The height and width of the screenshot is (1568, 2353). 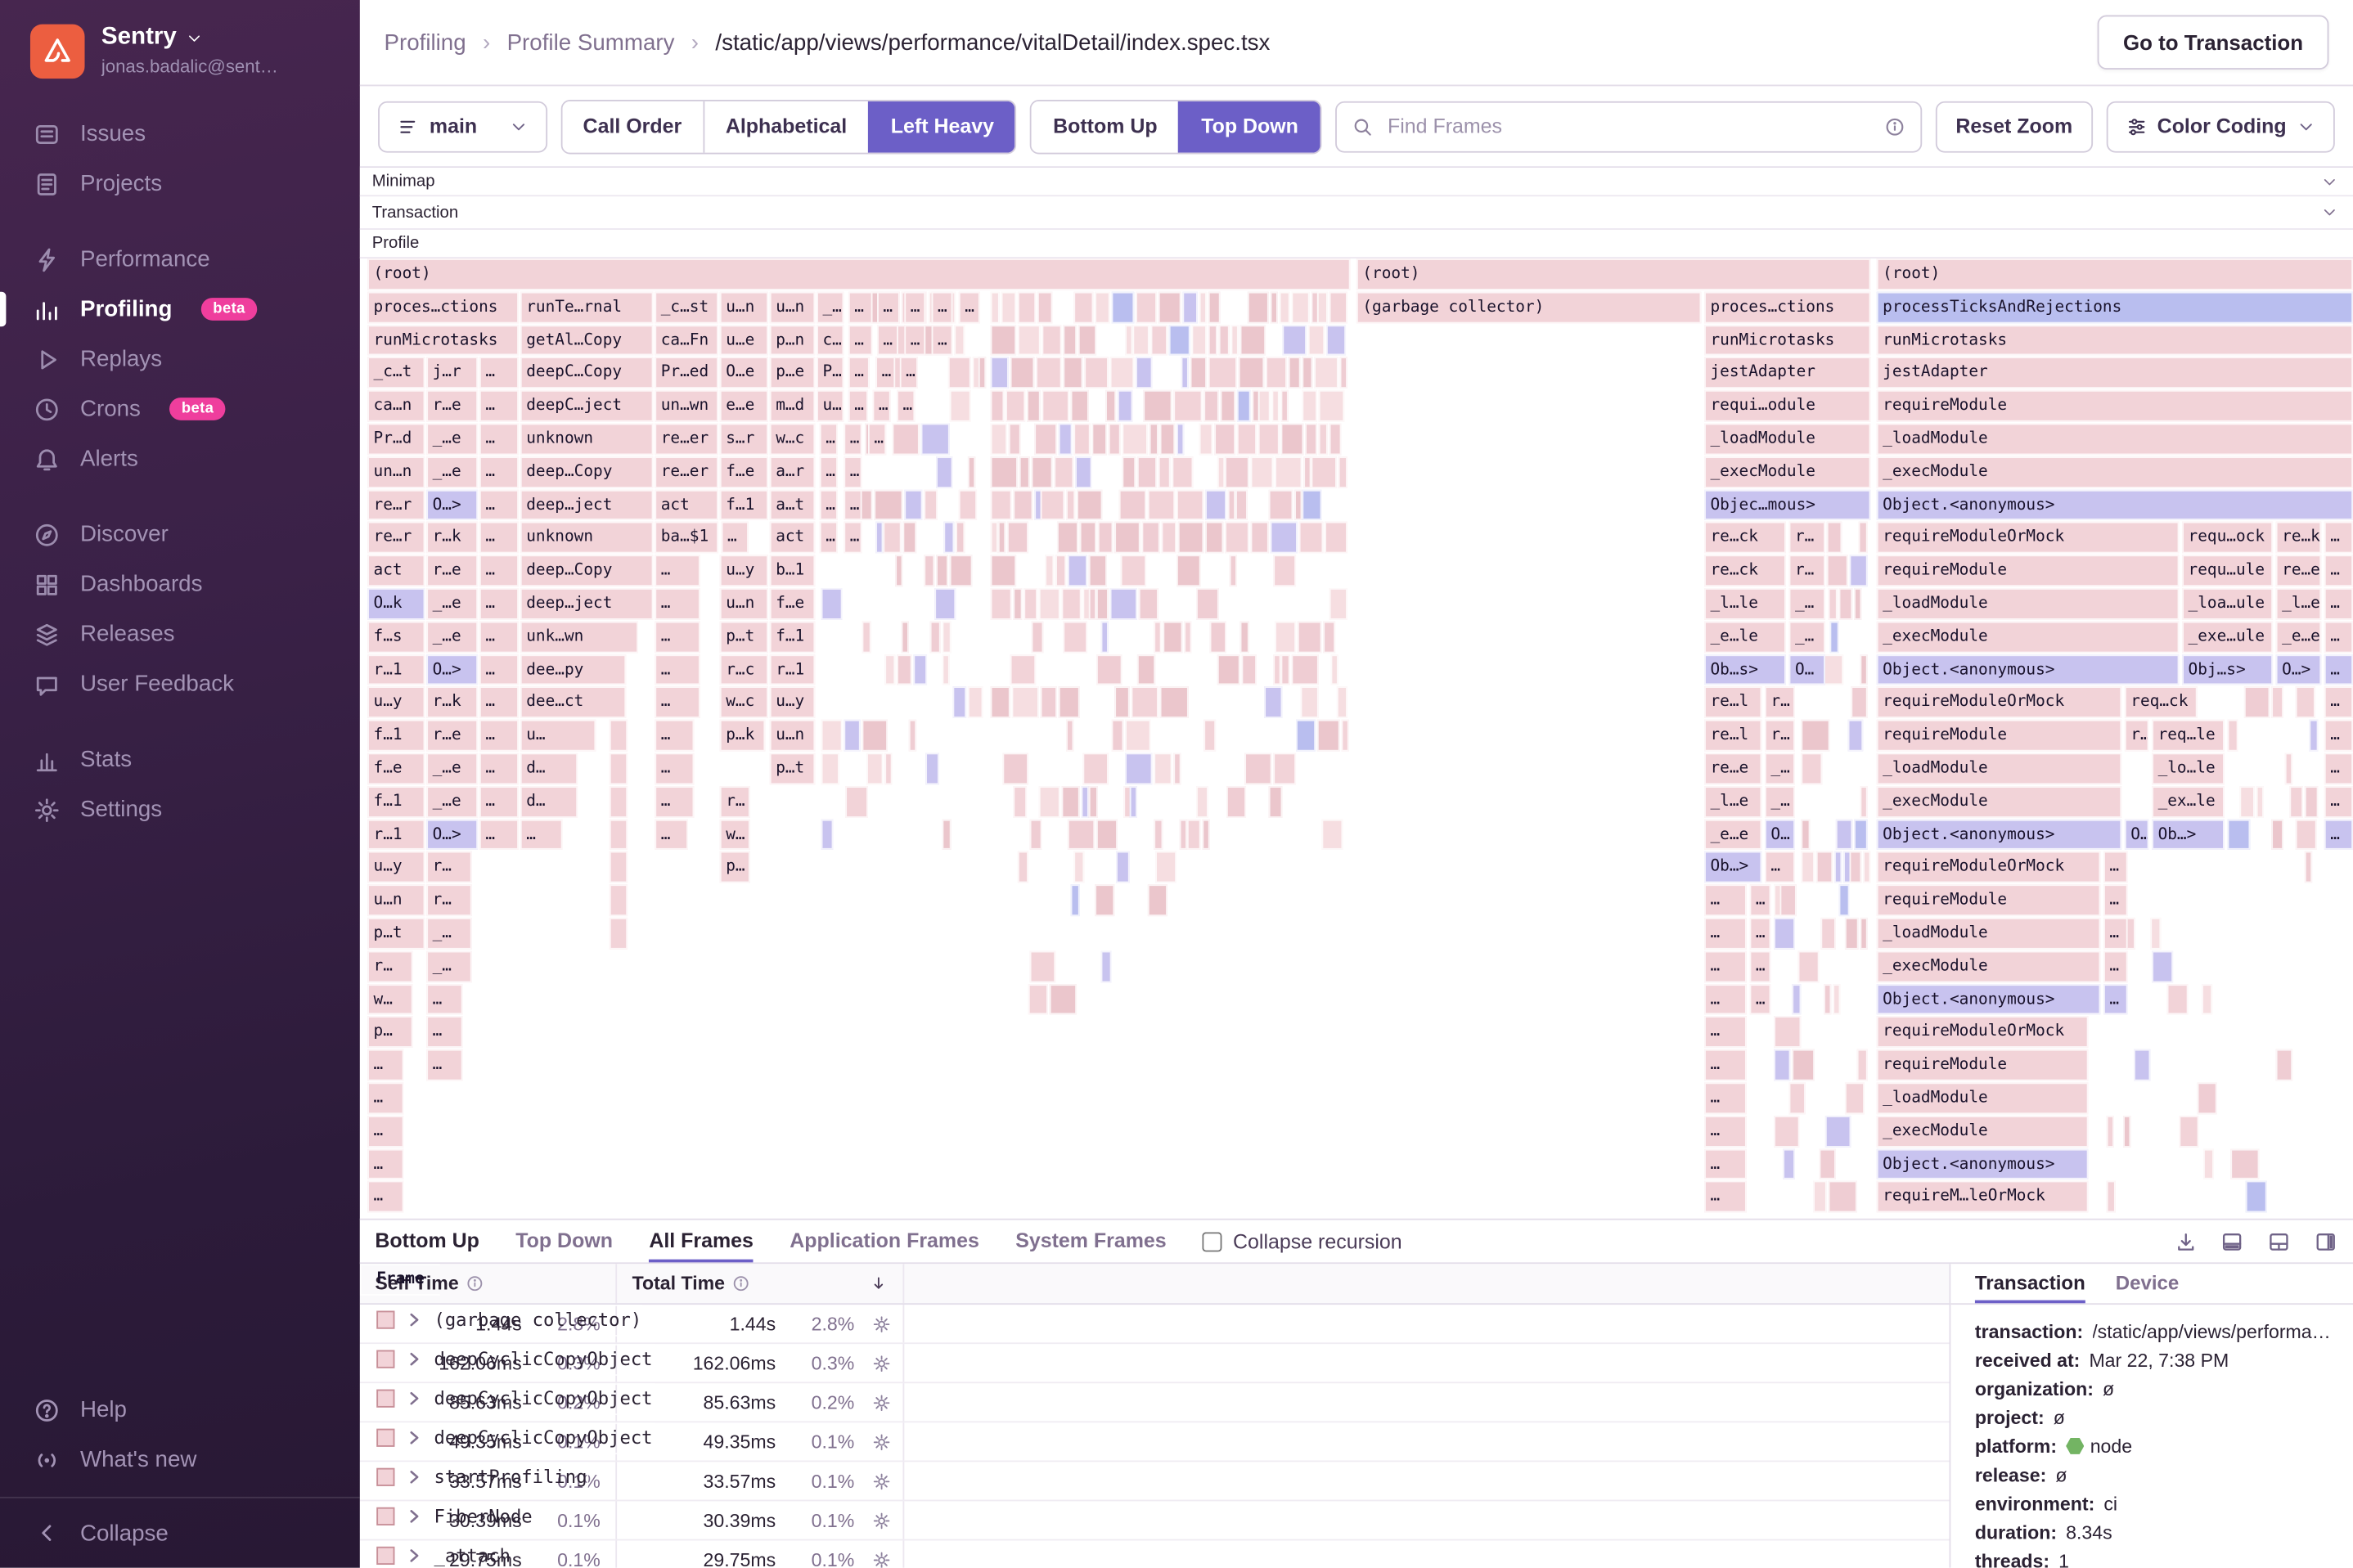 What do you see at coordinates (1356, 244) in the screenshot?
I see `profile-strip: Profile` at bounding box center [1356, 244].